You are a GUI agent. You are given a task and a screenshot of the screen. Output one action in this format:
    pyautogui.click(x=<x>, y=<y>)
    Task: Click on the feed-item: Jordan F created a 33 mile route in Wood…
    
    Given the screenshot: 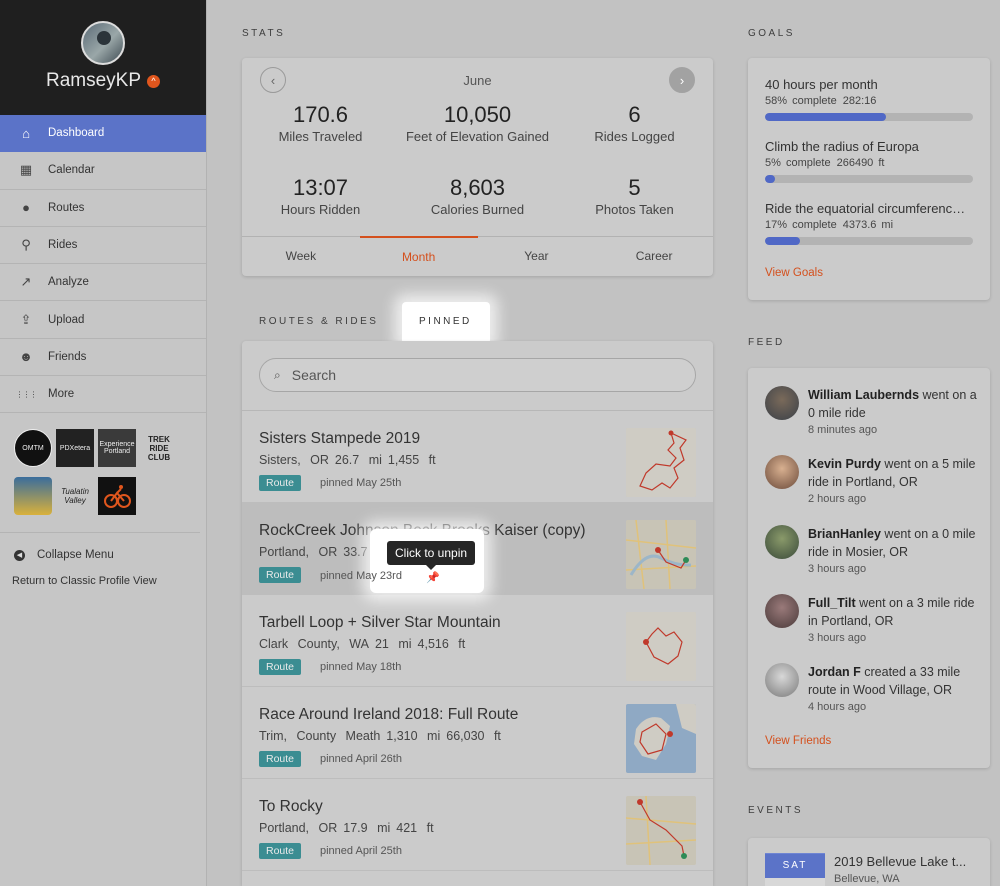 What is the action you would take?
    pyautogui.click(x=872, y=695)
    